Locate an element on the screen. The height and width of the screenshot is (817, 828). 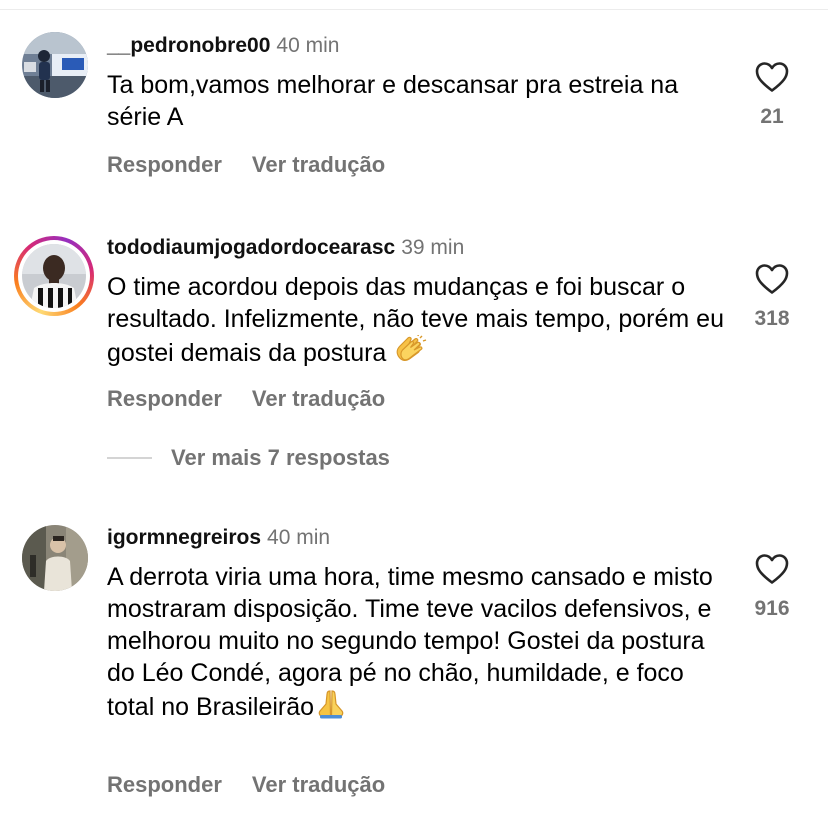
avatar-story-ring is located at coordinates (54, 276).